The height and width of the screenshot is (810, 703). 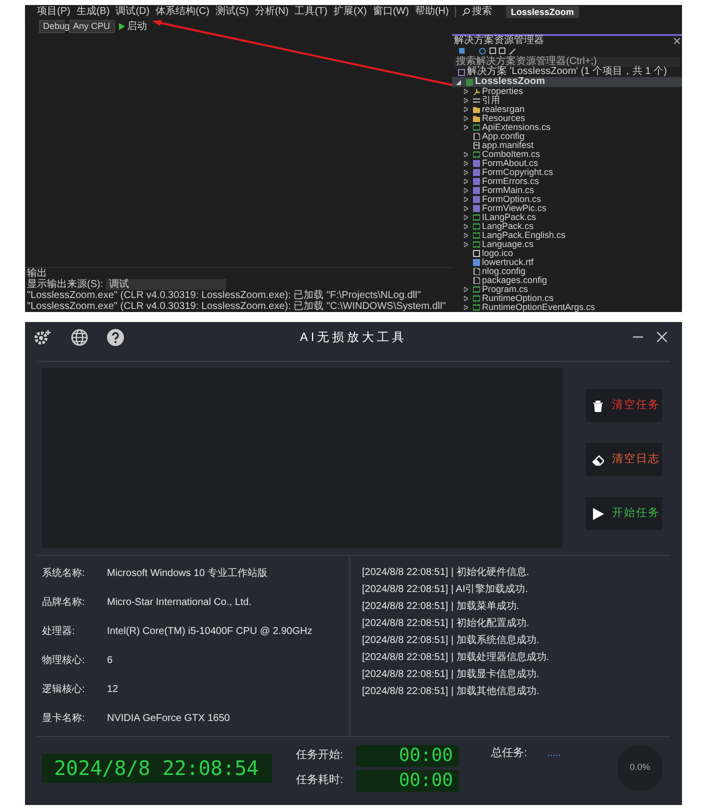 I want to click on document-file-icon, so click(x=476, y=262).